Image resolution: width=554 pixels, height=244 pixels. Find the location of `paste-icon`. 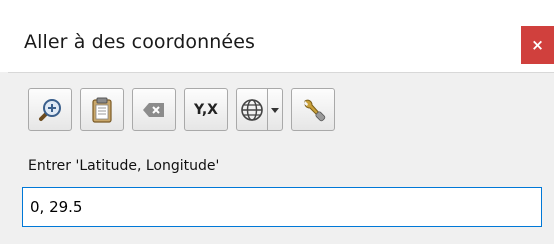

paste-icon is located at coordinates (102, 110).